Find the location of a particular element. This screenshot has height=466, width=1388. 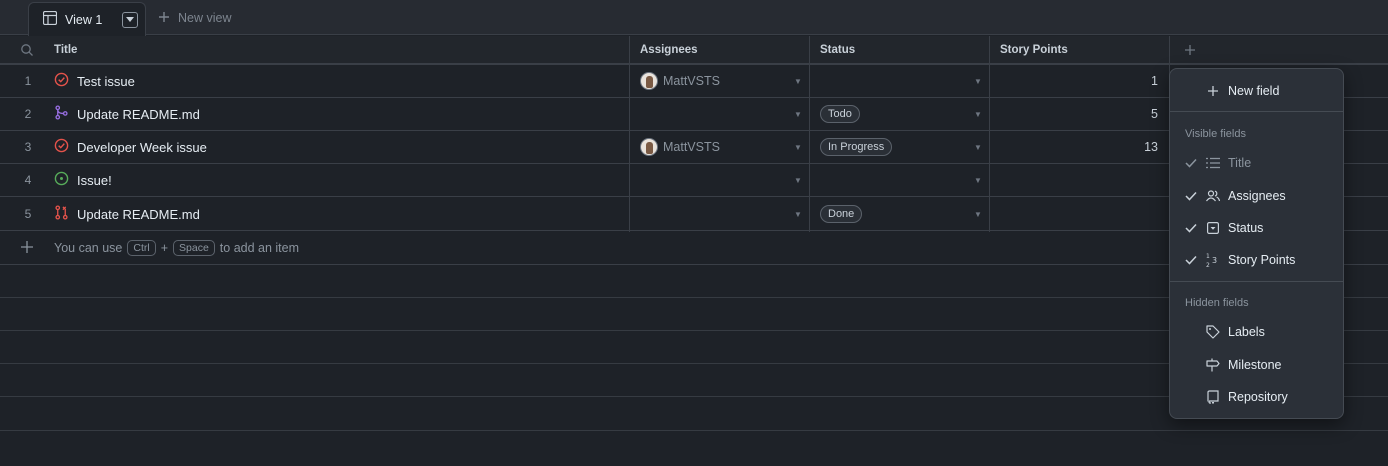

issue-title: Developer Week issue is located at coordinates (142, 147).